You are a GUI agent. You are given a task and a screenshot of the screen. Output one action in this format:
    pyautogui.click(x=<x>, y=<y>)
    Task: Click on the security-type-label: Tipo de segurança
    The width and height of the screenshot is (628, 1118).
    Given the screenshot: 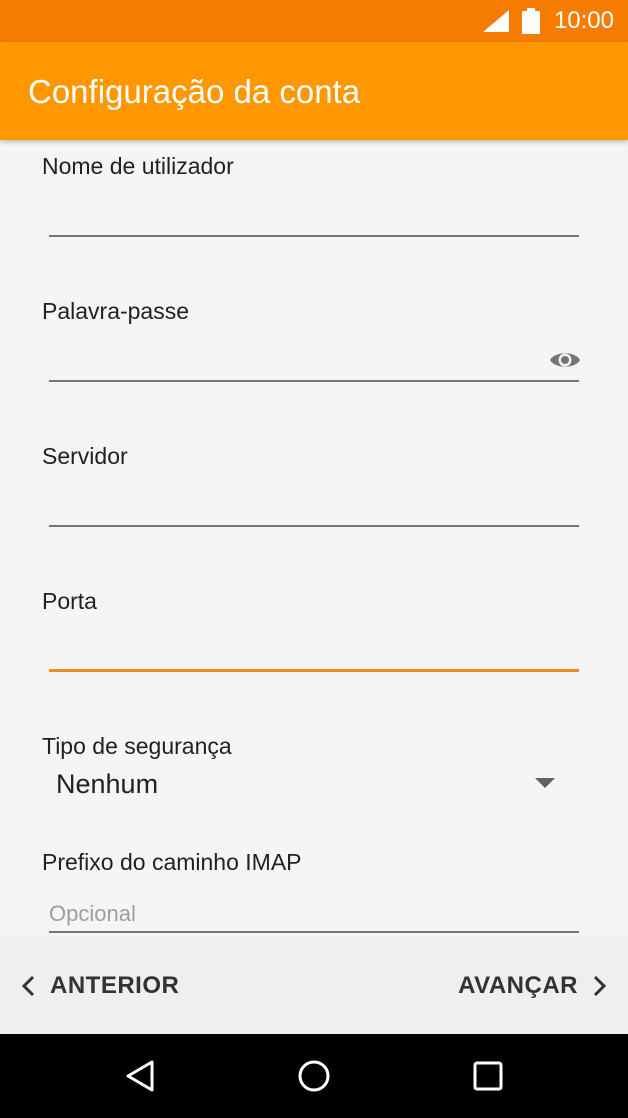 What is the action you would take?
    pyautogui.click(x=137, y=746)
    